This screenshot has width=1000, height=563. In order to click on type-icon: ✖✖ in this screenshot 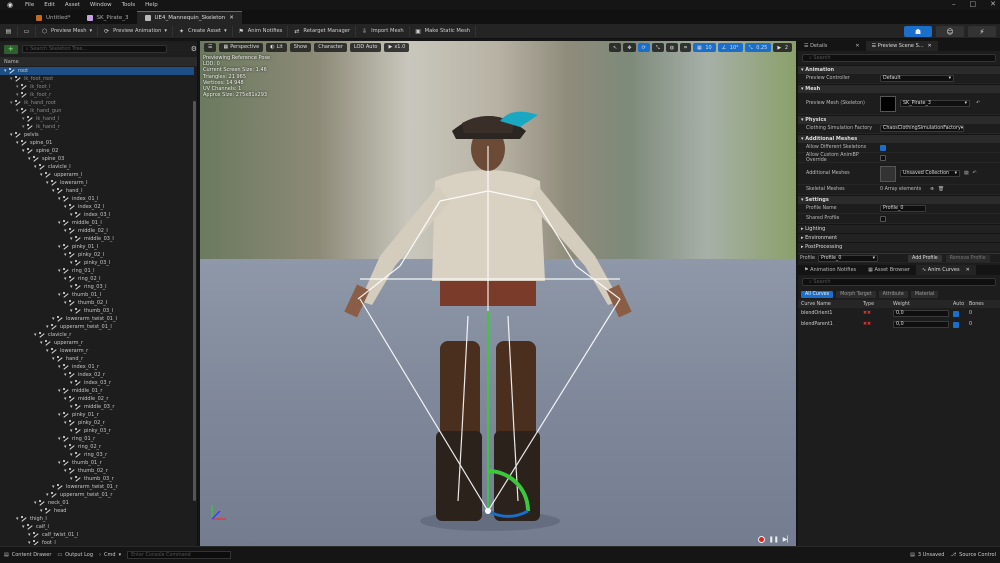, I will do `click(878, 313)`.